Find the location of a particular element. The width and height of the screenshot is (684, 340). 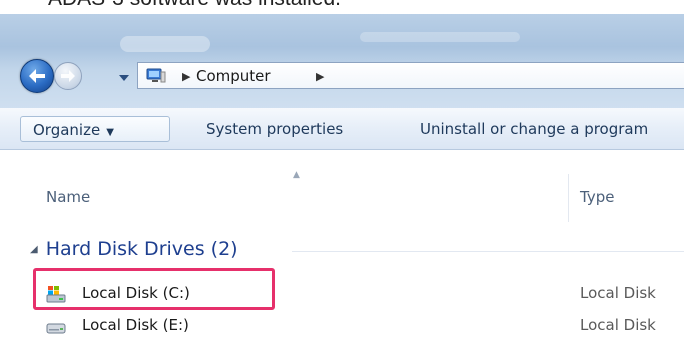

sort-up-icon: ▲ is located at coordinates (296, 175).